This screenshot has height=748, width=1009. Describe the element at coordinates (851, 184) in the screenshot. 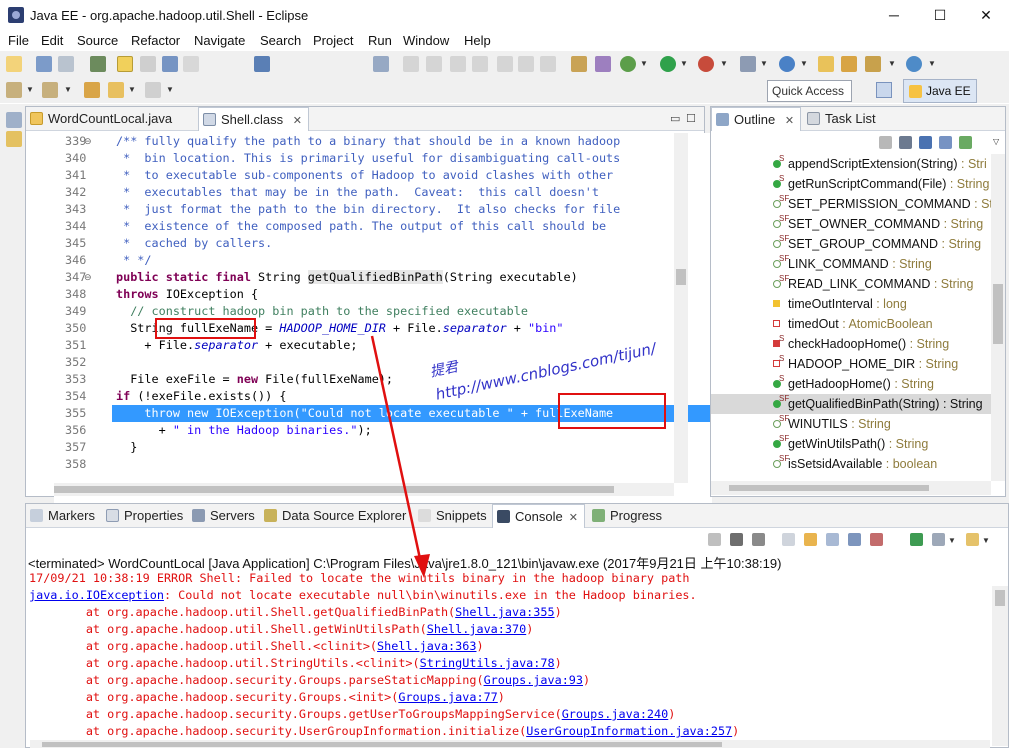

I see `outline-item: SgetRunScriptCommand(File) : String` at that location.